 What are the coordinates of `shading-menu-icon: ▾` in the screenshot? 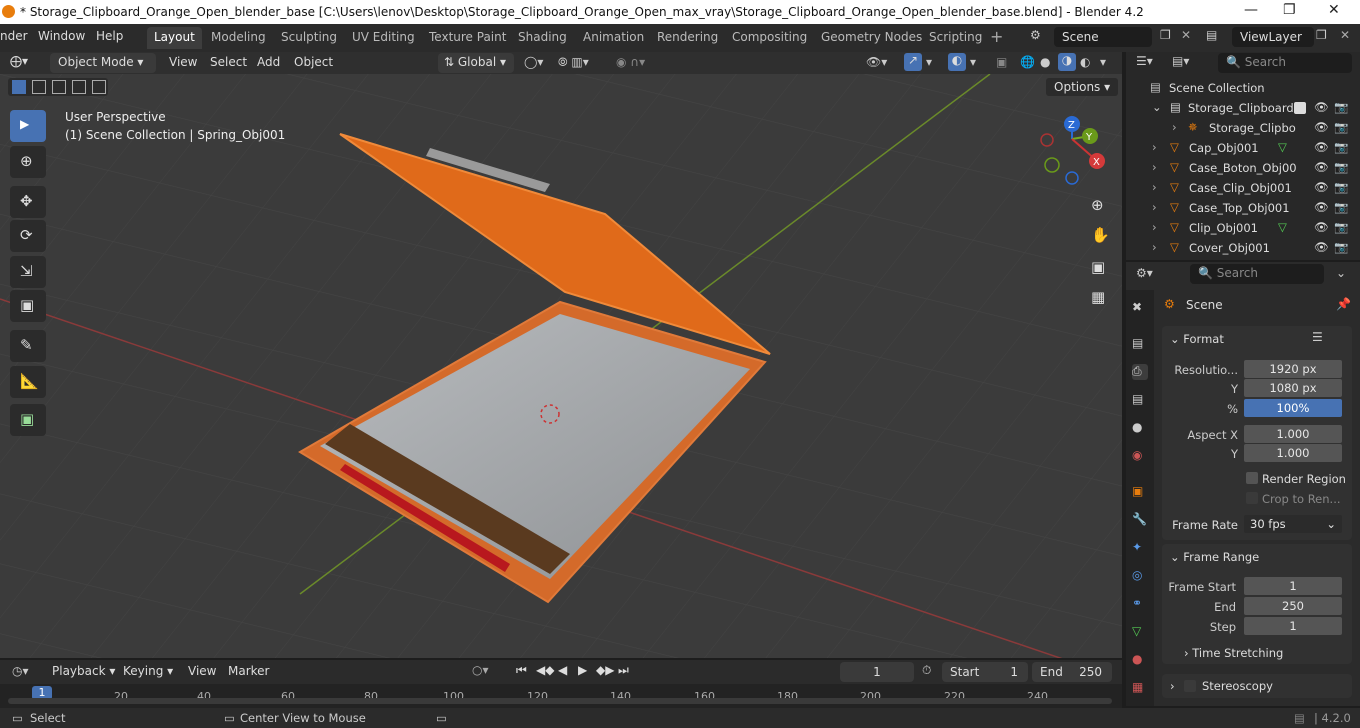 It's located at (1103, 62).